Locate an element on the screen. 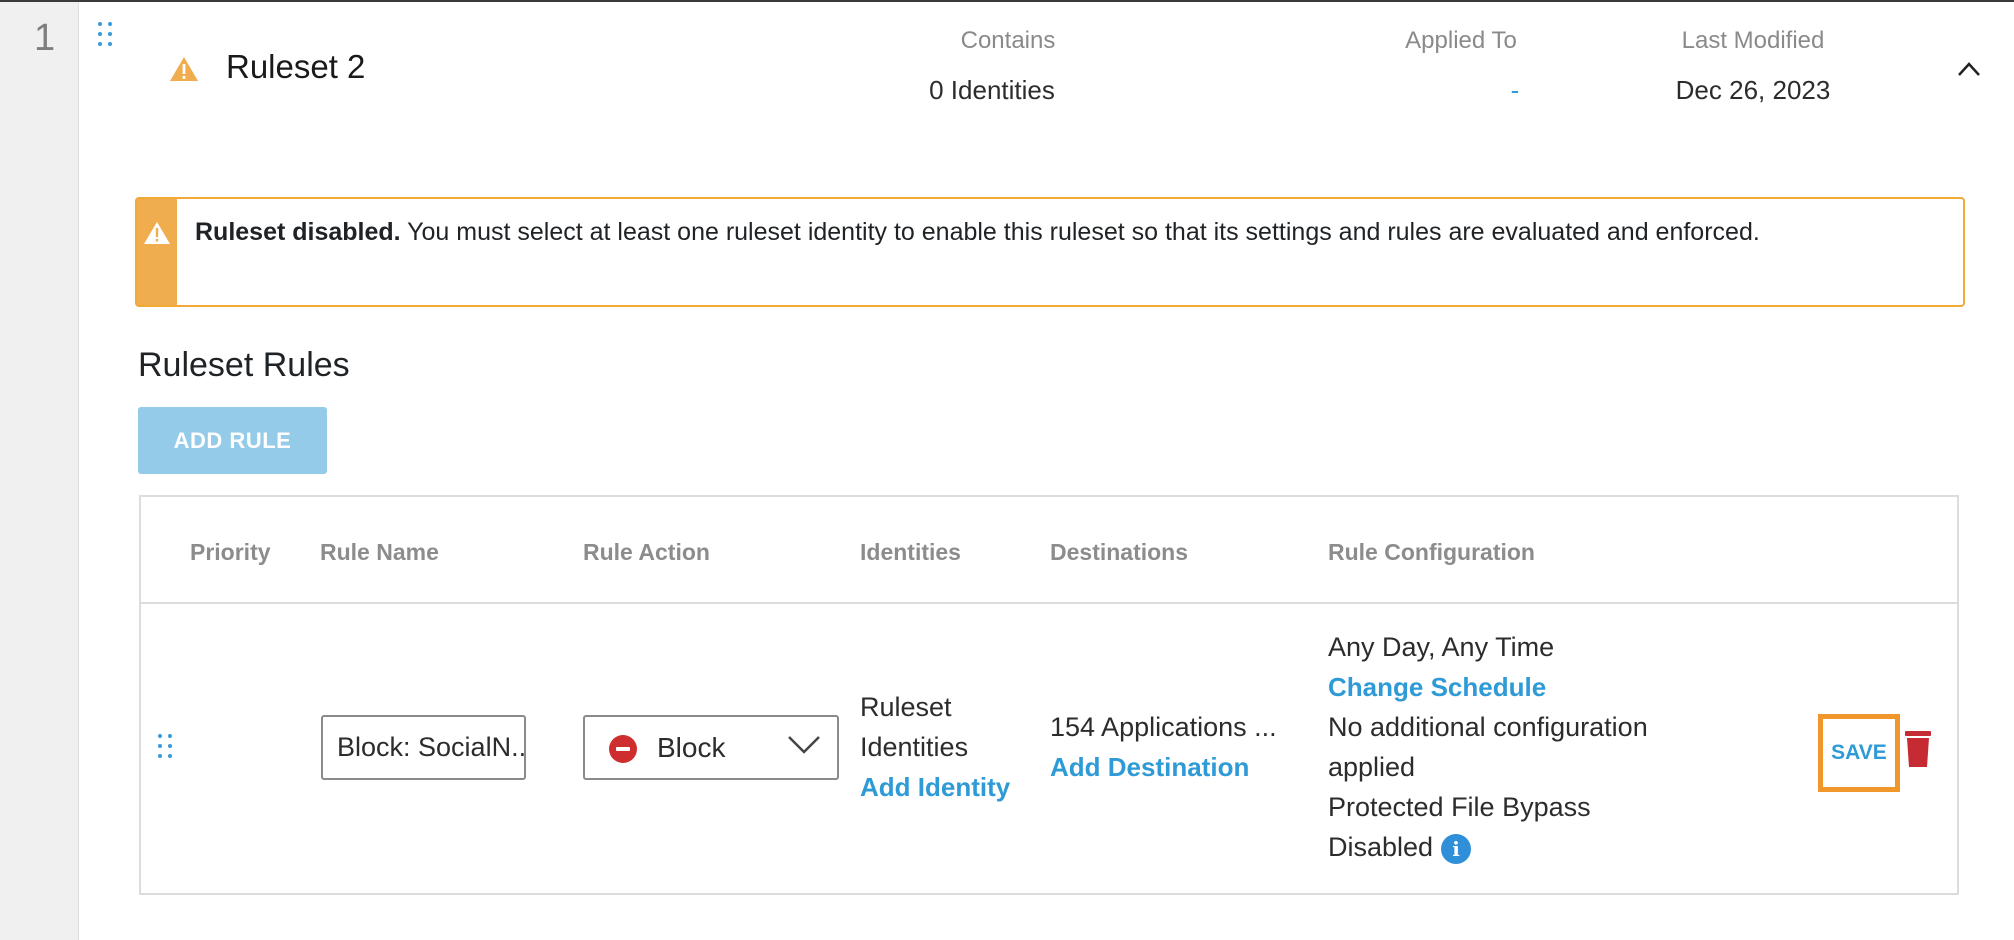  alert-strip is located at coordinates (157, 252).